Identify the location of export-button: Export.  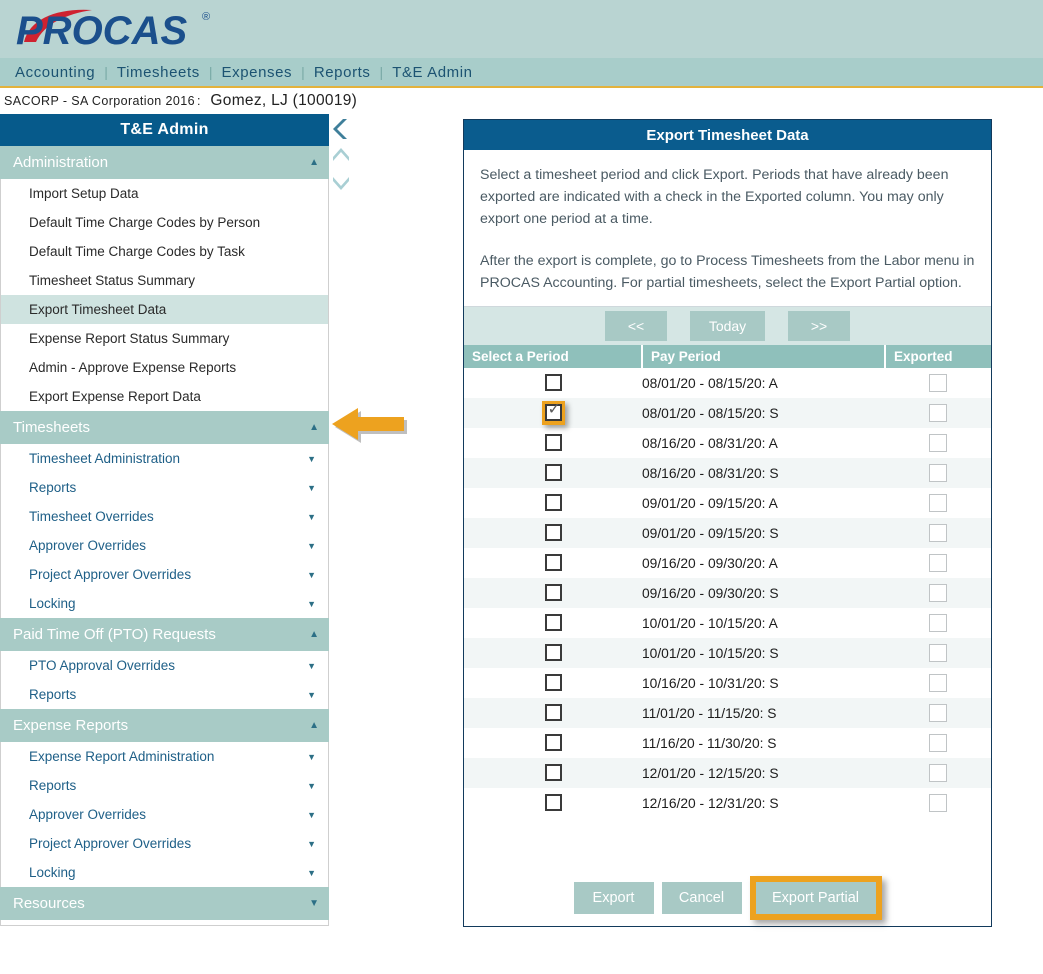
(613, 898).